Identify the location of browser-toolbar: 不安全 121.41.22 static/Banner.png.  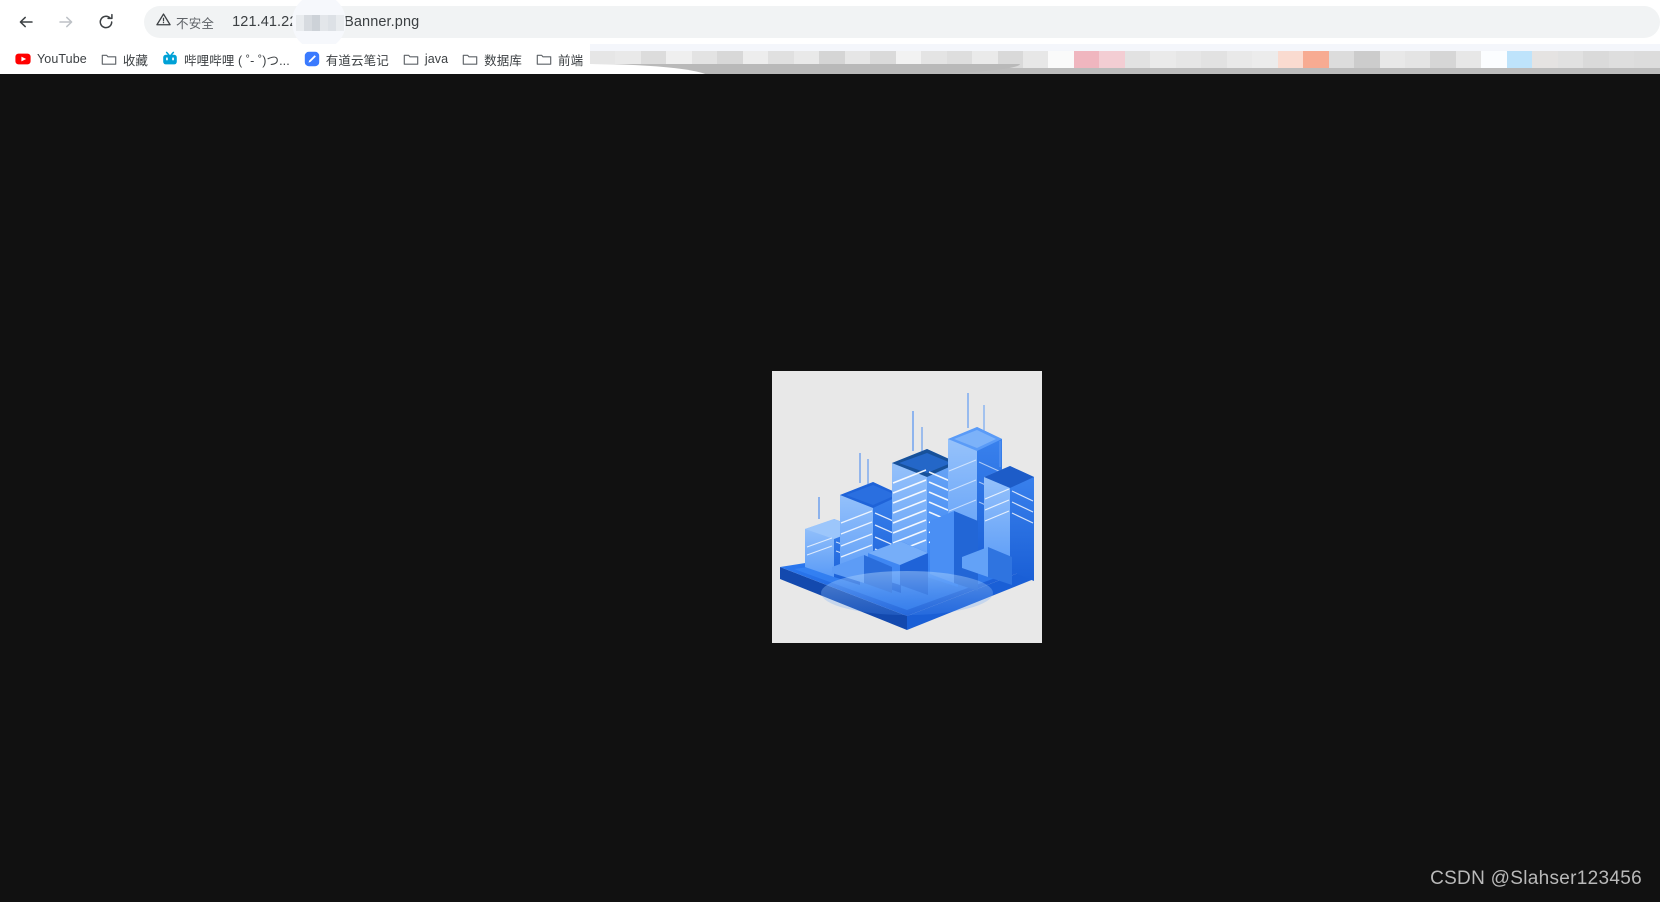
(830, 25).